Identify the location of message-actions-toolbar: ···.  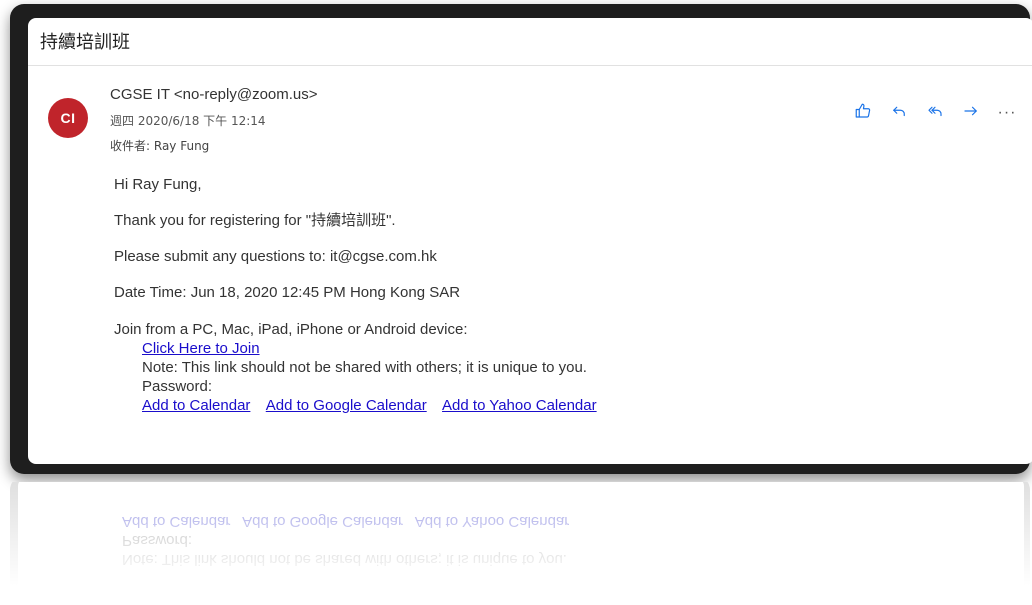
(935, 113).